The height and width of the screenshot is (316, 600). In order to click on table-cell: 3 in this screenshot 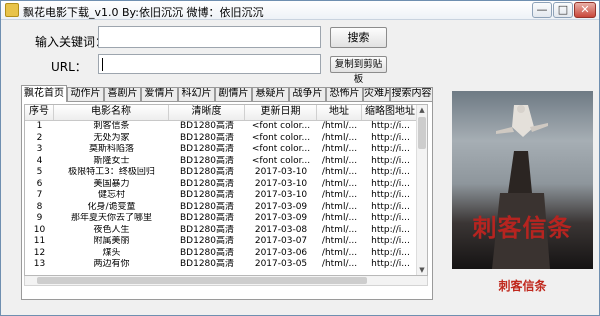, I will do `click(39, 149)`.